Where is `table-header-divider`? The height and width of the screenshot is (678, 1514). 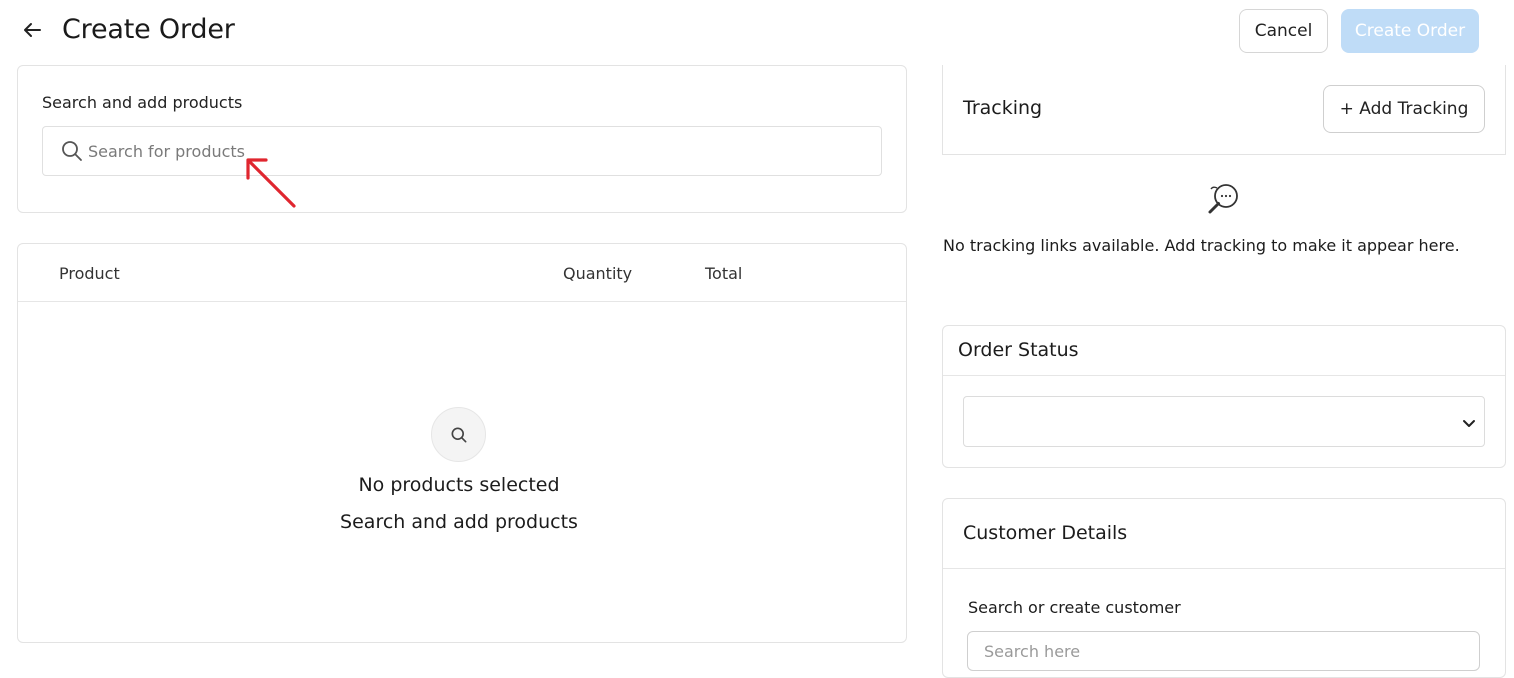 table-header-divider is located at coordinates (462, 301).